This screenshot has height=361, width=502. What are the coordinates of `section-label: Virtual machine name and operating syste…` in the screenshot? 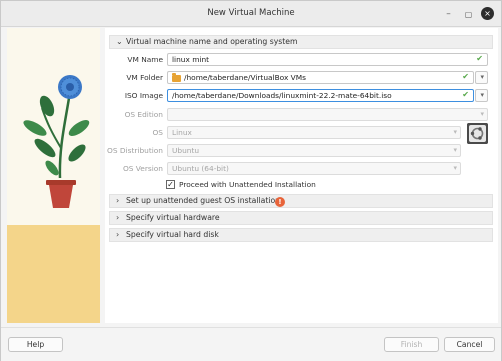 It's located at (212, 41).